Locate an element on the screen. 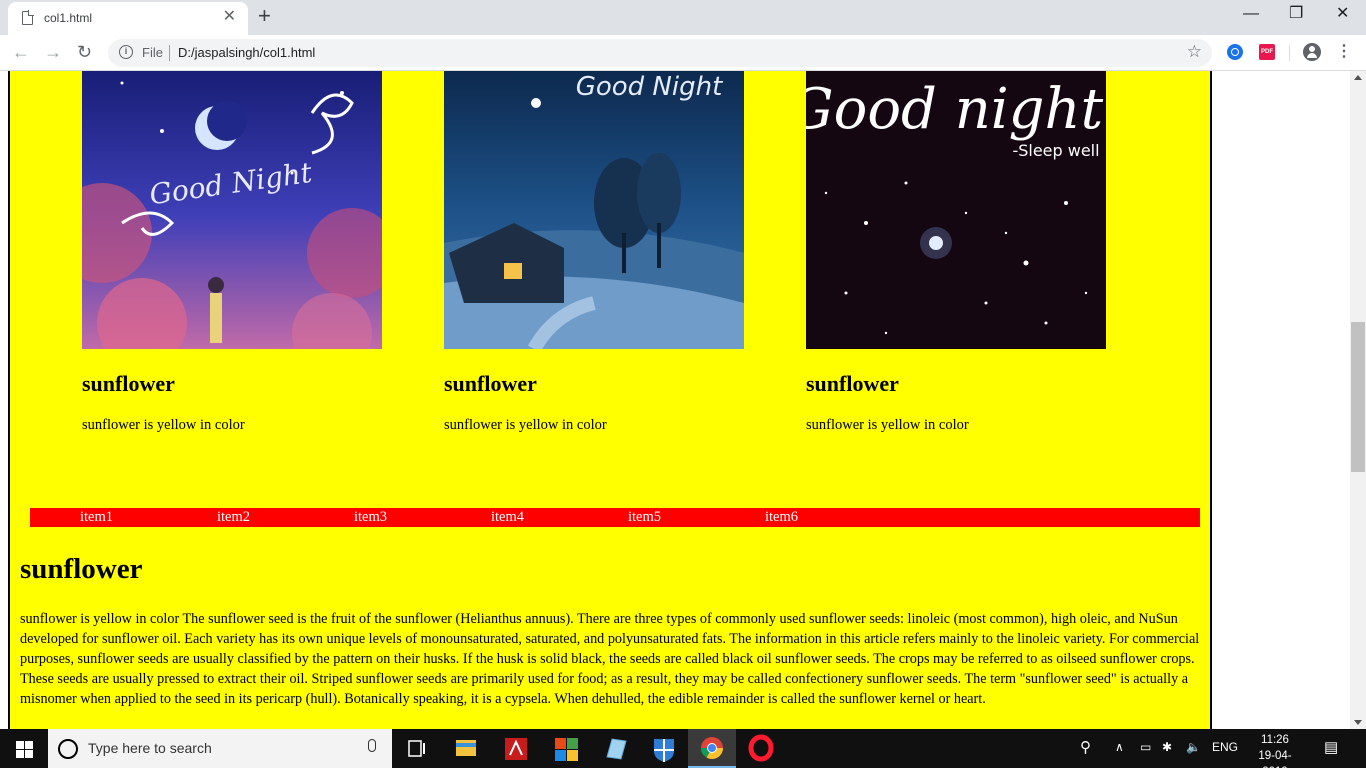 This screenshot has width=1366, height=768. nav-item-6: item6 is located at coordinates (781, 517).